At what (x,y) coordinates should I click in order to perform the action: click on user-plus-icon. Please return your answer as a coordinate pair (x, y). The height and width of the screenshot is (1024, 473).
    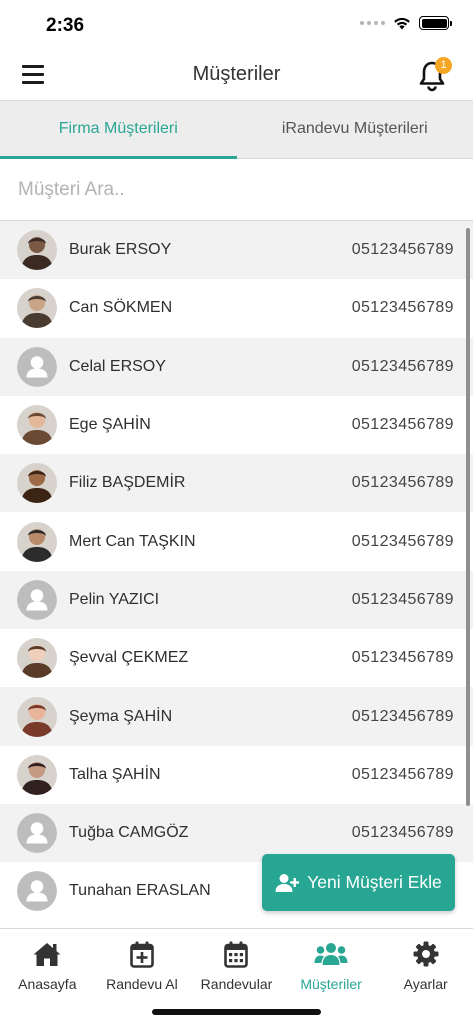
    Looking at the image, I should click on (287, 882).